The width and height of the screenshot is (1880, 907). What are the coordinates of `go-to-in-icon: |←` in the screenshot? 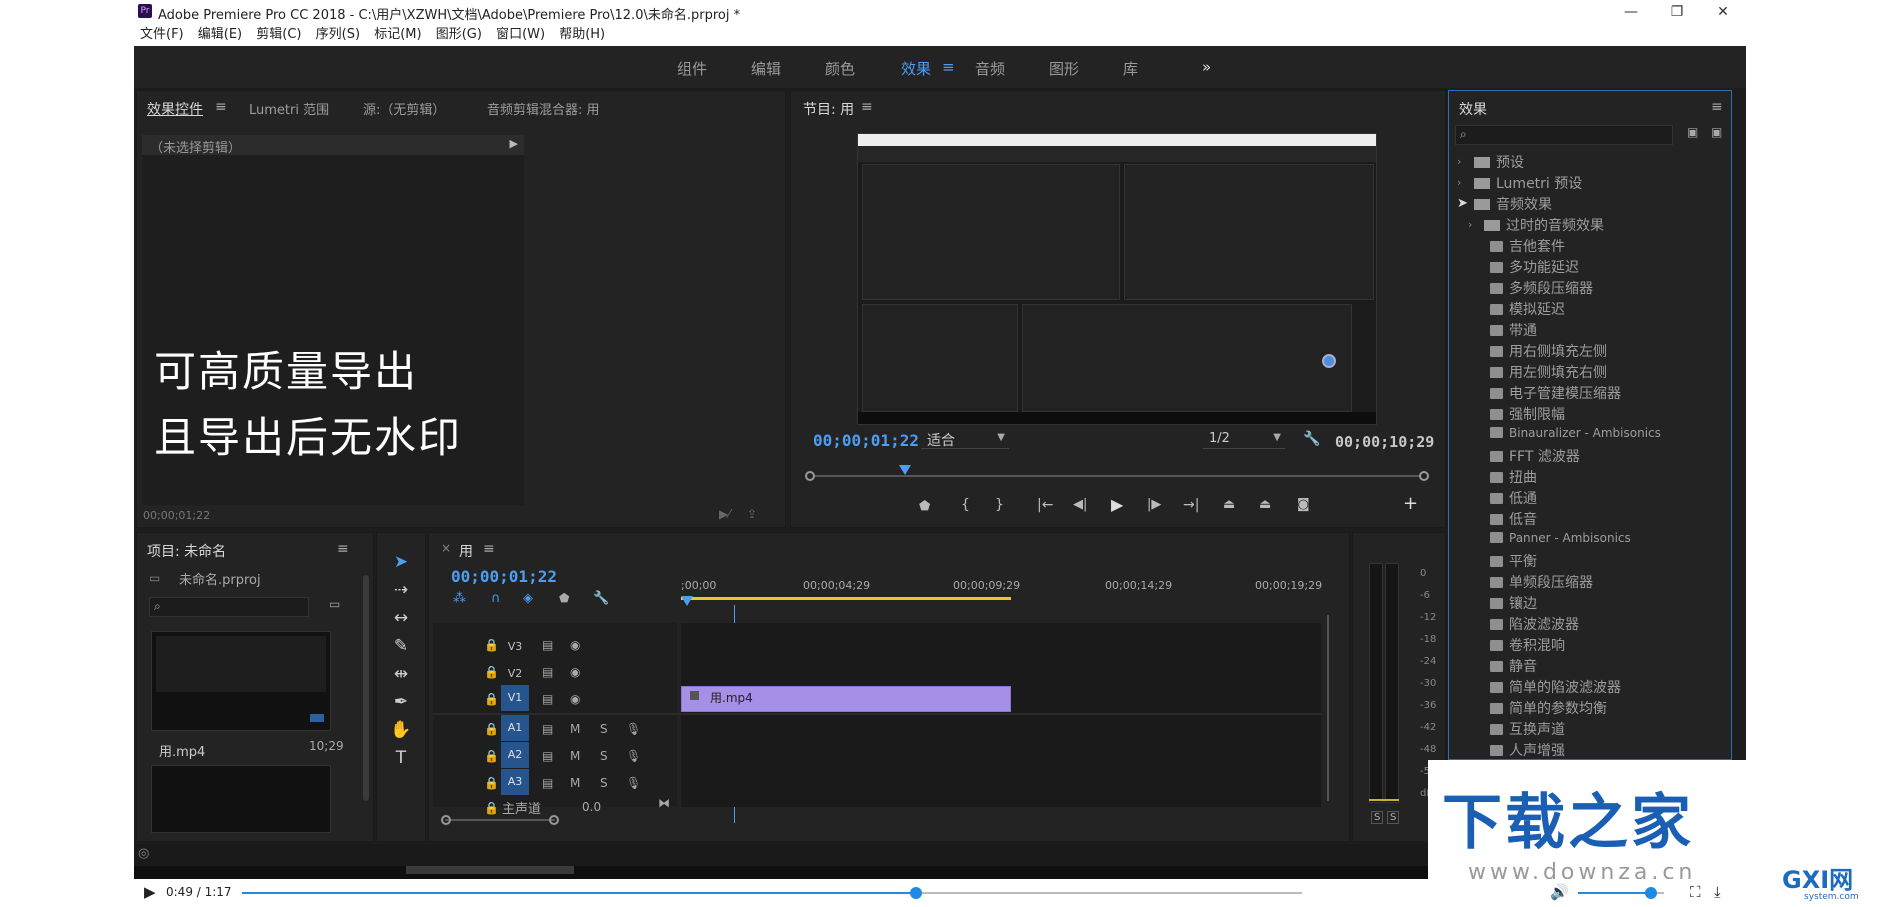 It's located at (1045, 505).